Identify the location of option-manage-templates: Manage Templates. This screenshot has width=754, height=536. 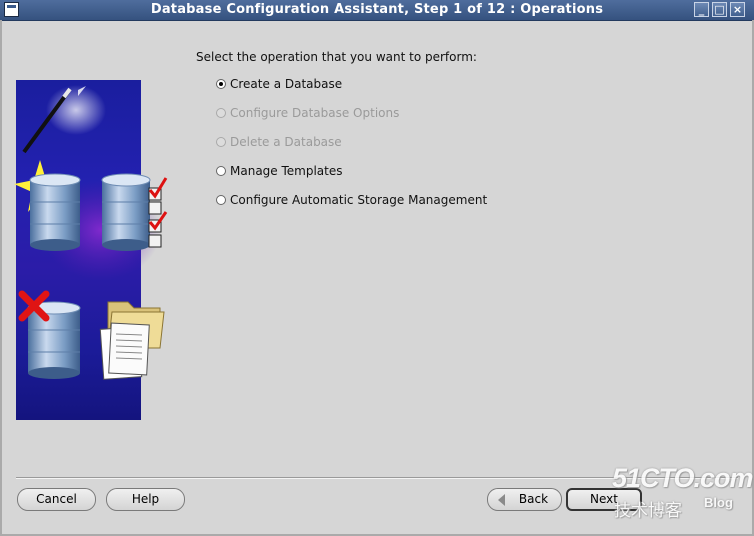
(279, 171).